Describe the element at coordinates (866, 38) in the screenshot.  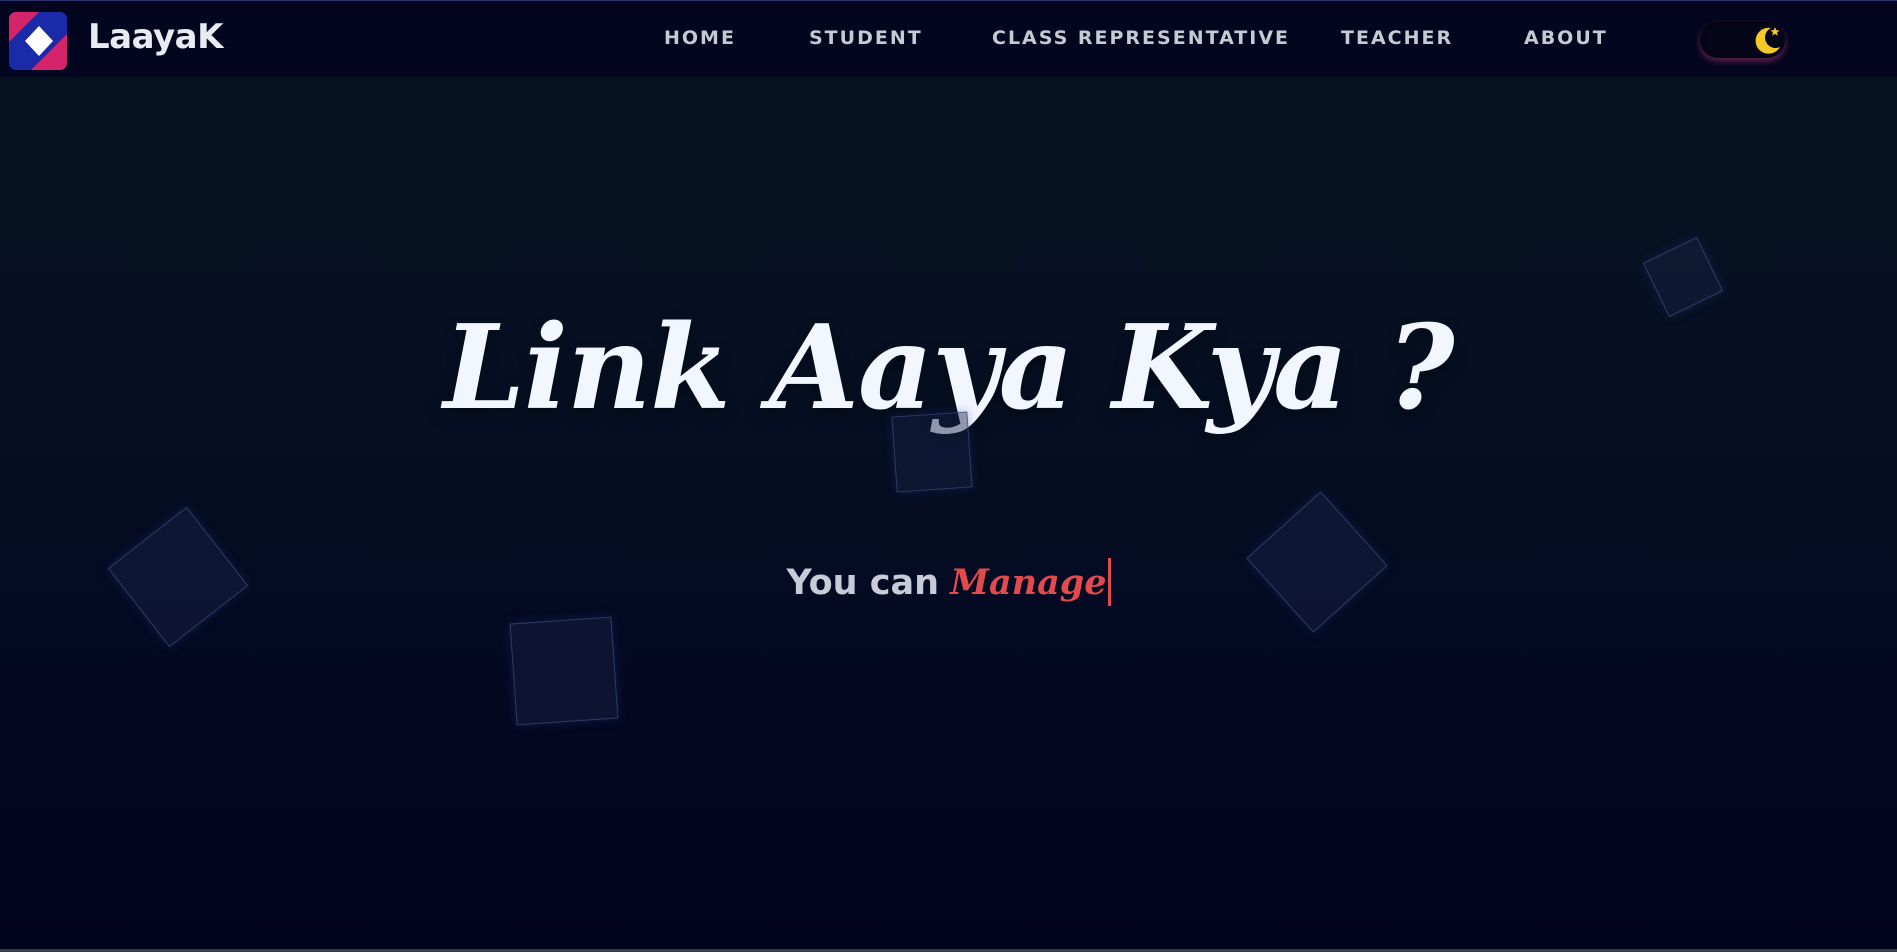
I see `nav-student: STUDENT` at that location.